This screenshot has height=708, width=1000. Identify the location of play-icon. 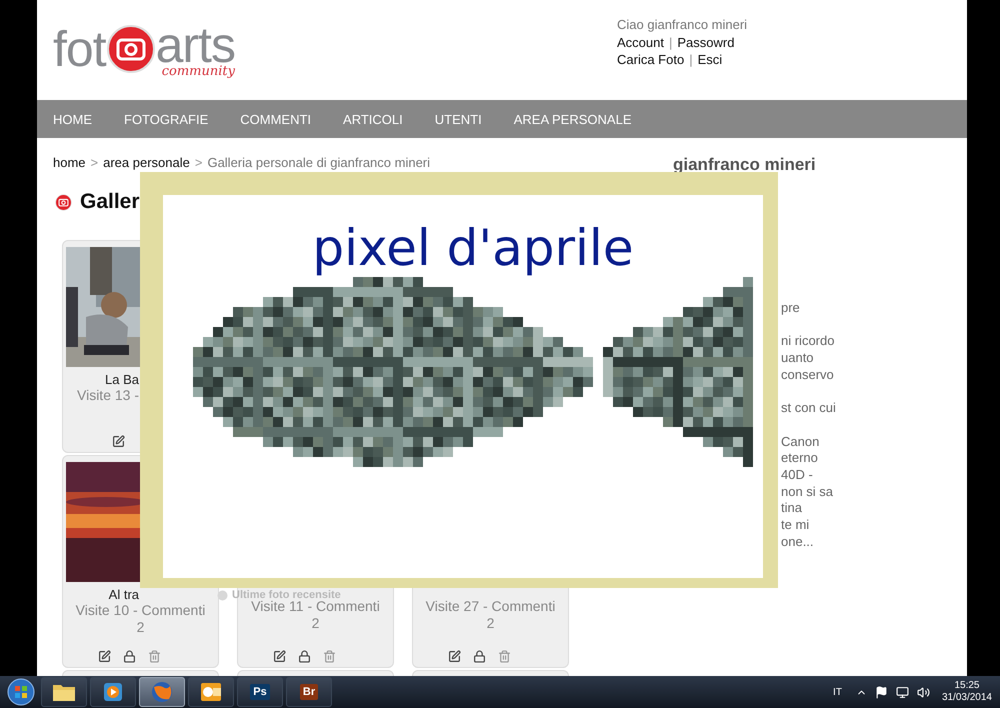
(113, 692).